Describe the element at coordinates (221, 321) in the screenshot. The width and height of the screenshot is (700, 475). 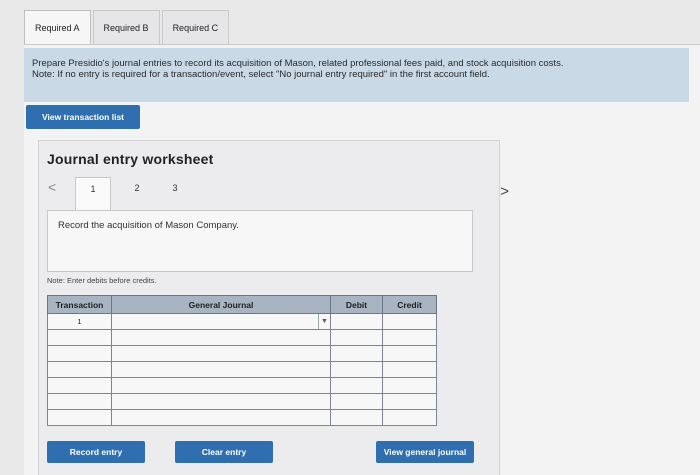
I see `account-select: ▼` at that location.